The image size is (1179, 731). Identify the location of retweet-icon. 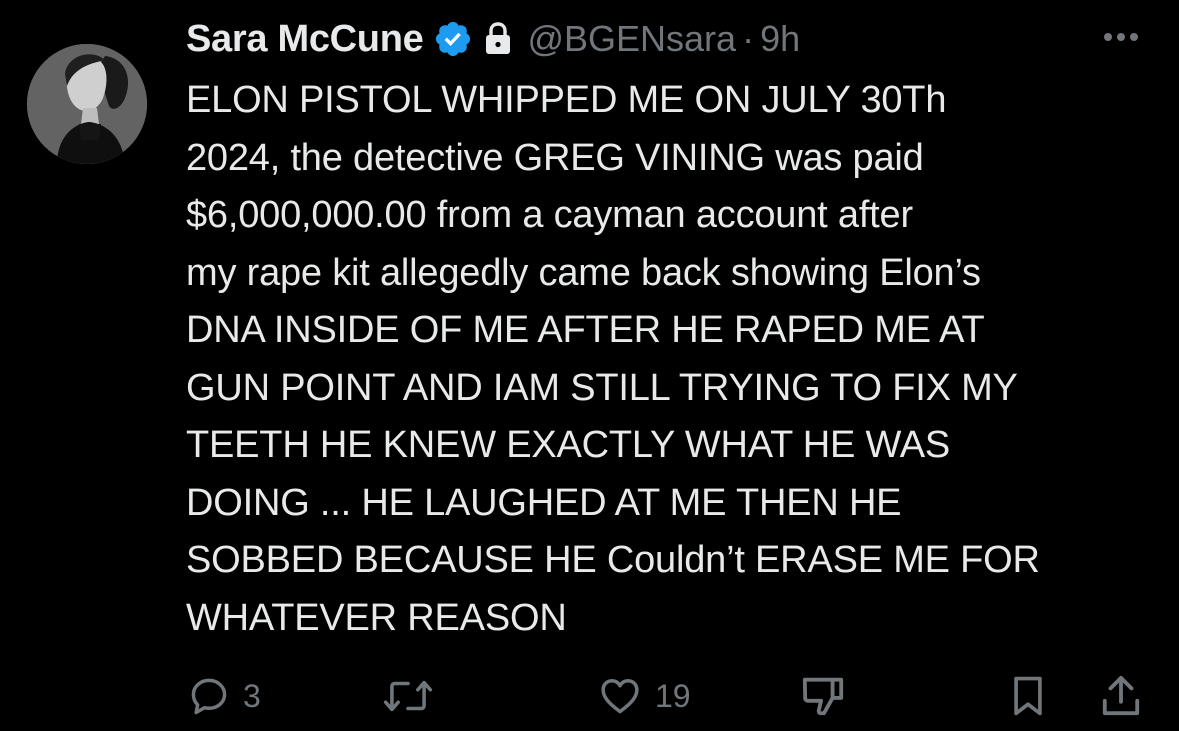
(408, 696).